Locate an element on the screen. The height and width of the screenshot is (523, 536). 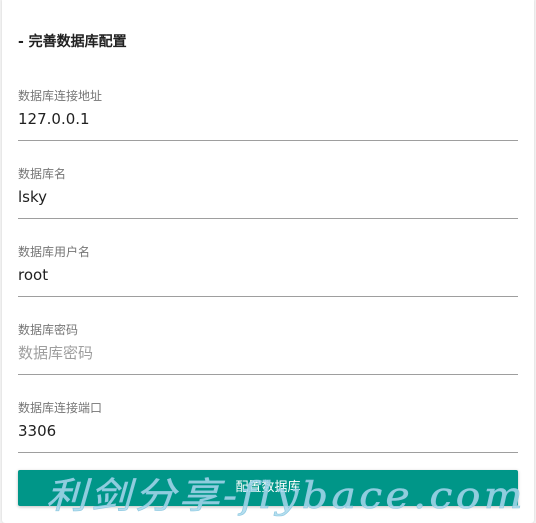
db-password-input is located at coordinates (268, 353).